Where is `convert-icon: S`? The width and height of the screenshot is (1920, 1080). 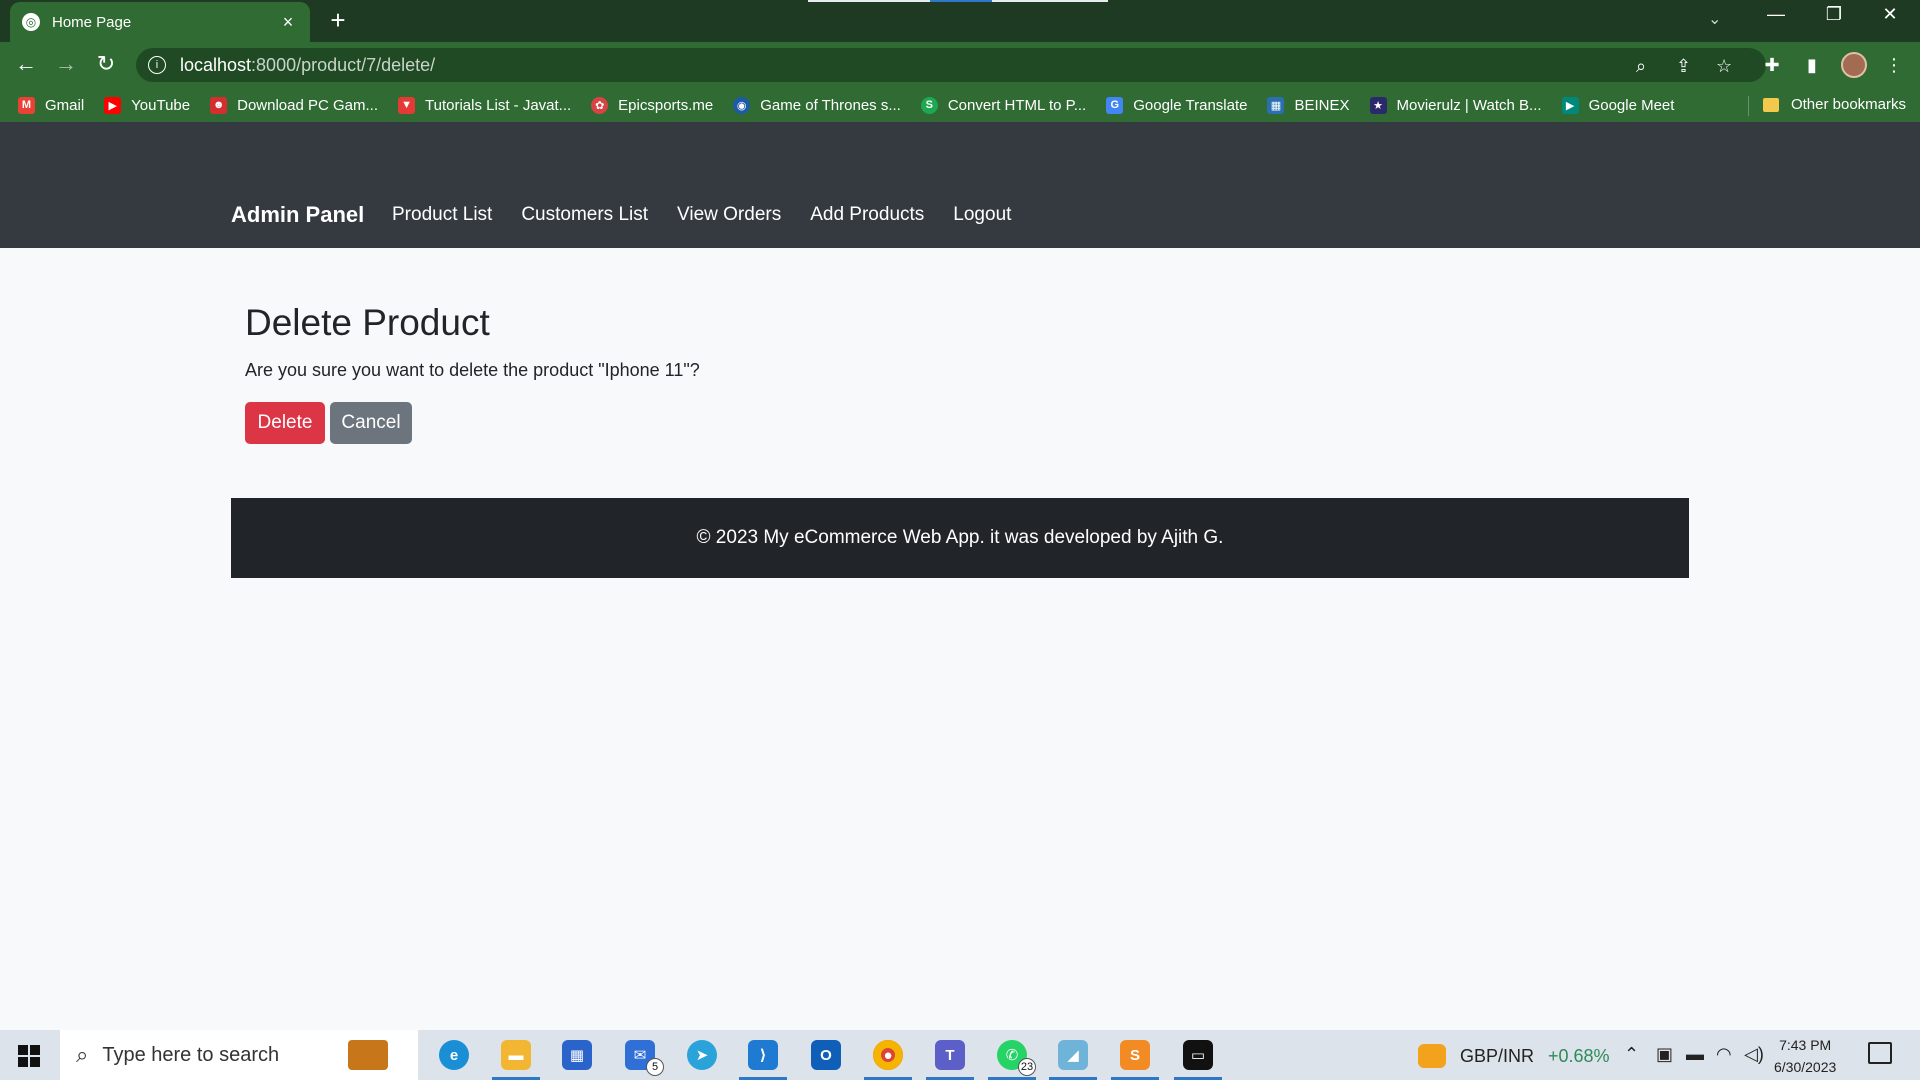 convert-icon: S is located at coordinates (929, 105).